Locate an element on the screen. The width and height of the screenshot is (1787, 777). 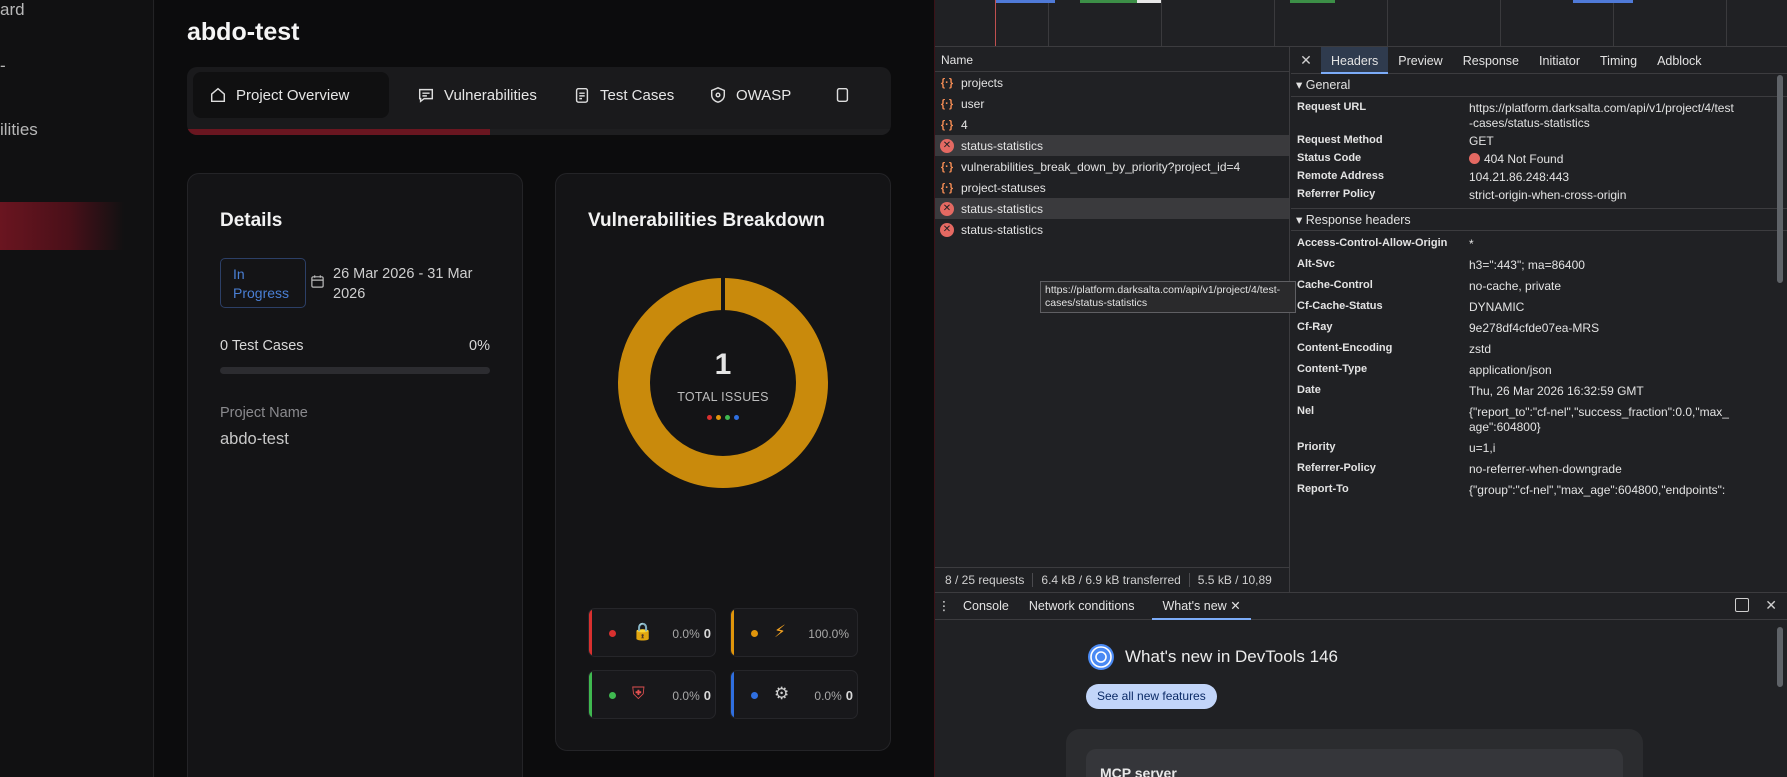
header-row: Content-Encoding zstd is located at coordinates (1539, 349).